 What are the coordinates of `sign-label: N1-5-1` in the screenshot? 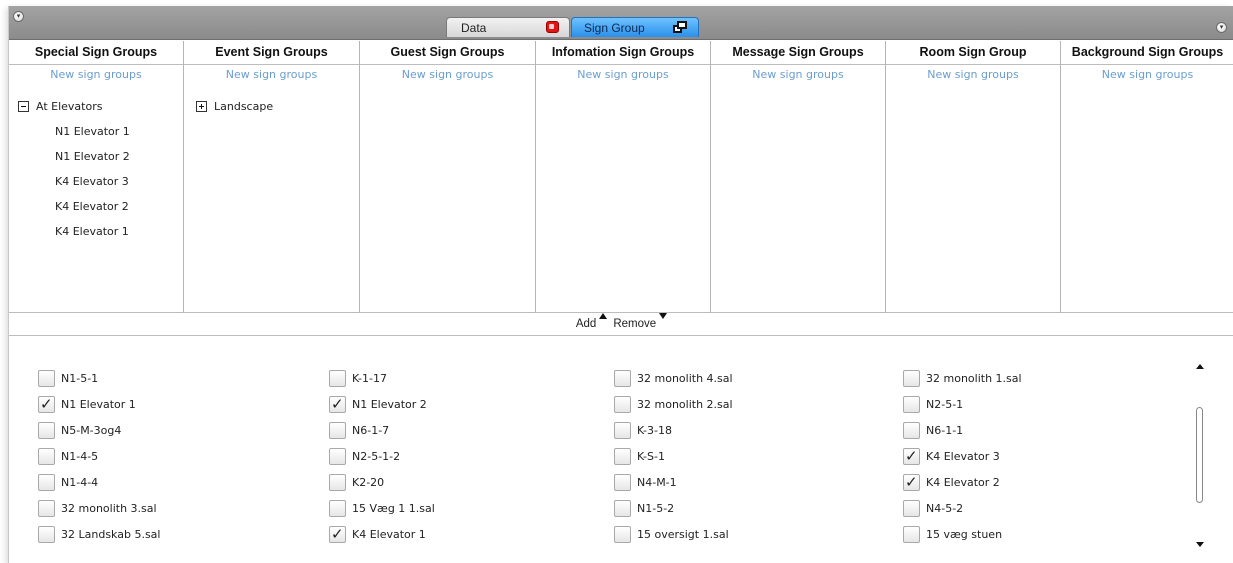 It's located at (80, 378).